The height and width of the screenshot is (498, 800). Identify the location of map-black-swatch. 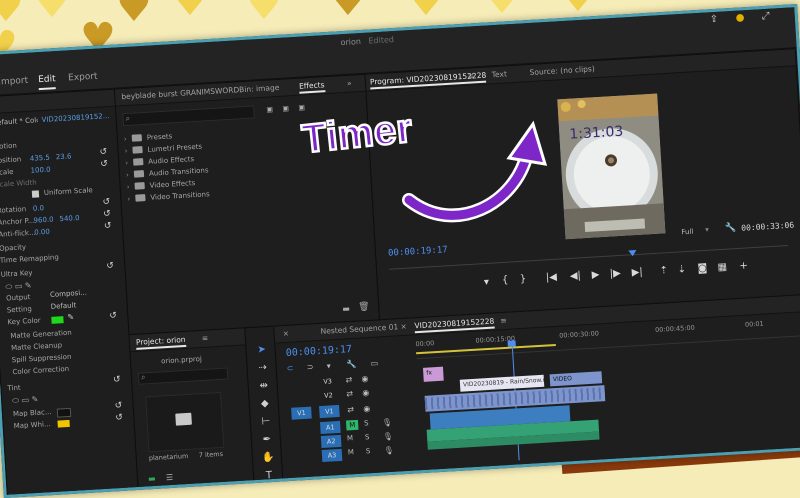
(64, 412).